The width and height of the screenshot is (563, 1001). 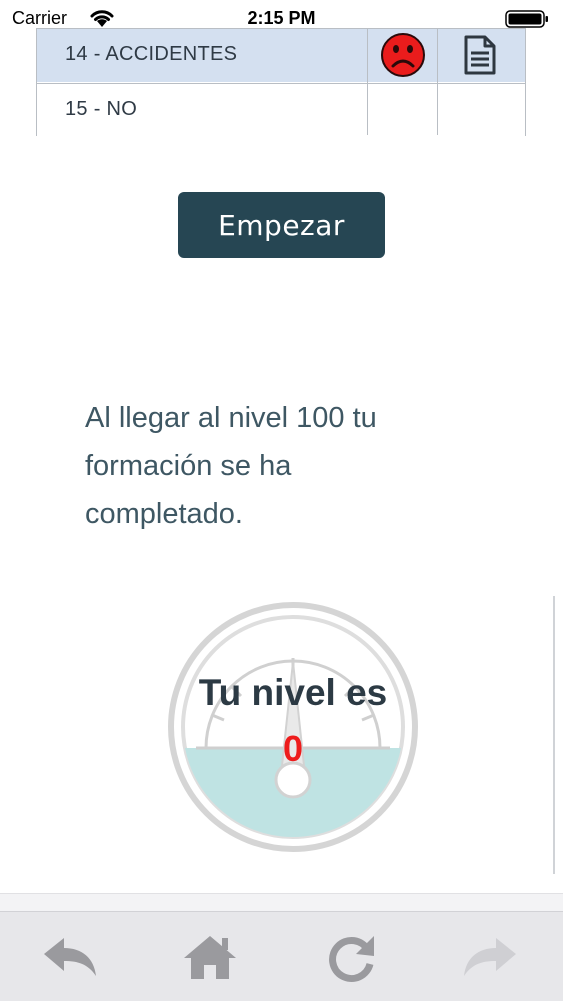 I want to click on home-button, so click(x=210, y=957).